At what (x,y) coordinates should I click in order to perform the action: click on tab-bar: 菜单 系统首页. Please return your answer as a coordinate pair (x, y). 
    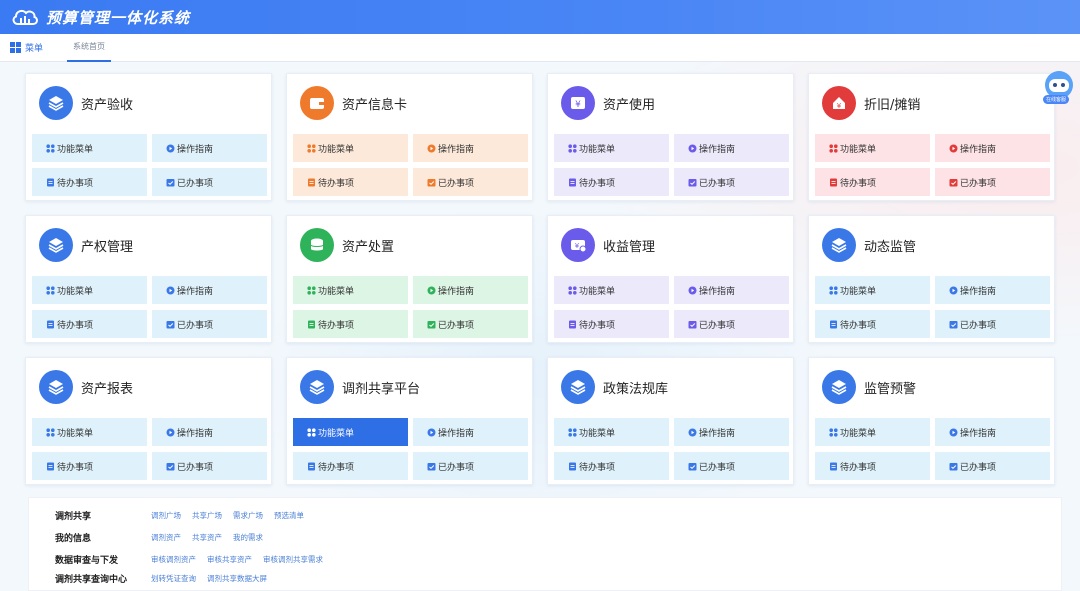
    Looking at the image, I should click on (540, 48).